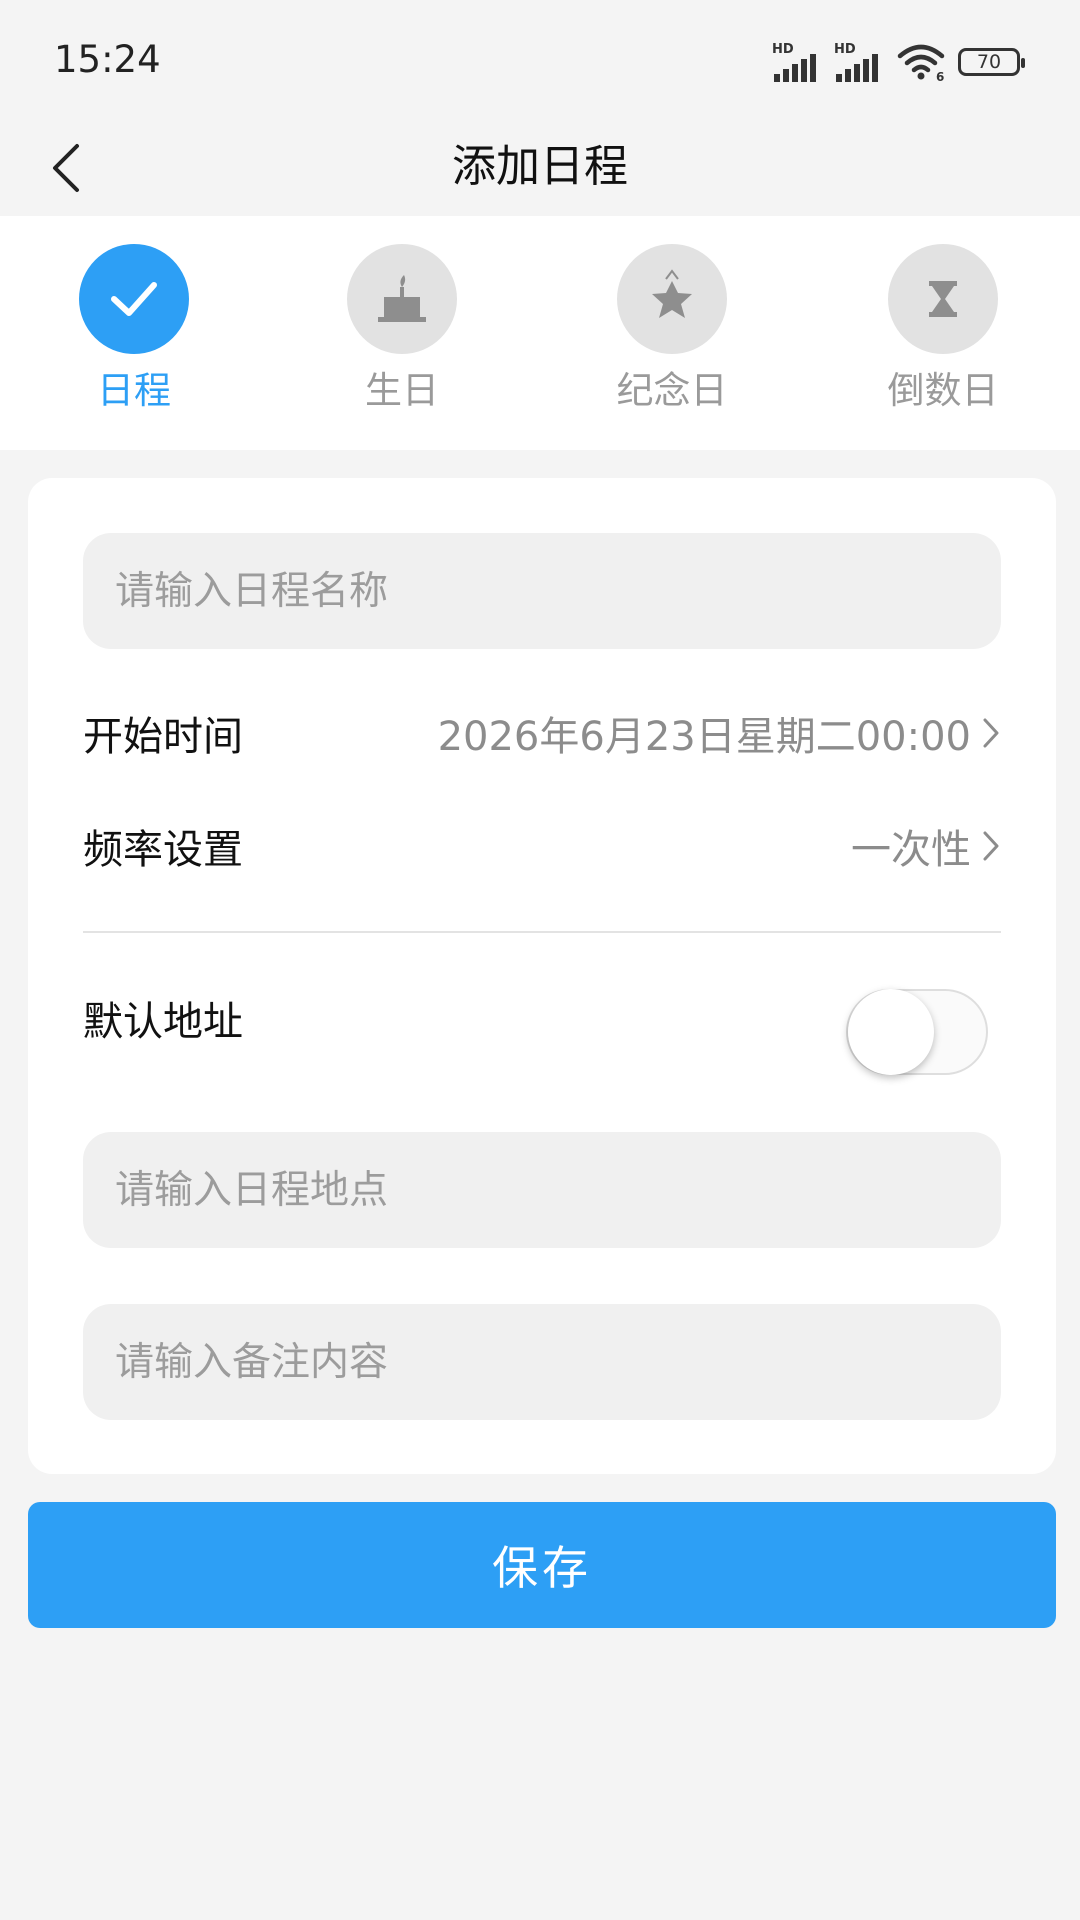 This screenshot has height=1920, width=1080. I want to click on save-button: 保存, so click(542, 1565).